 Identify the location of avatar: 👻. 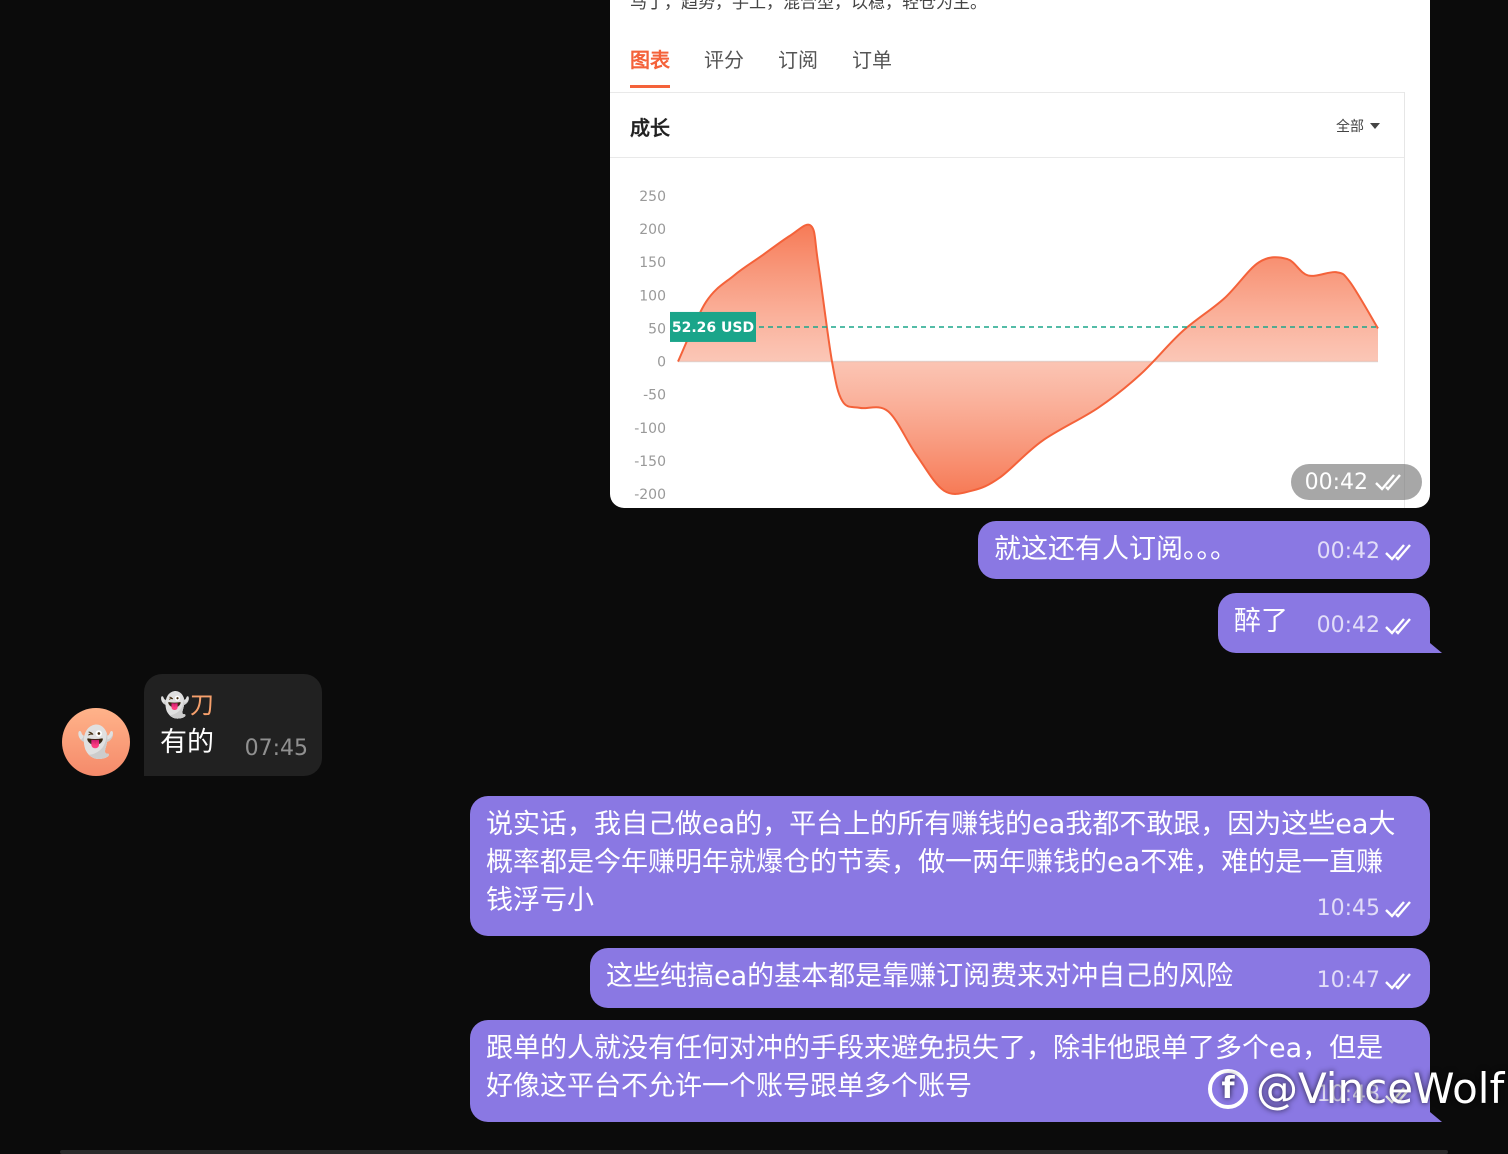
(96, 742).